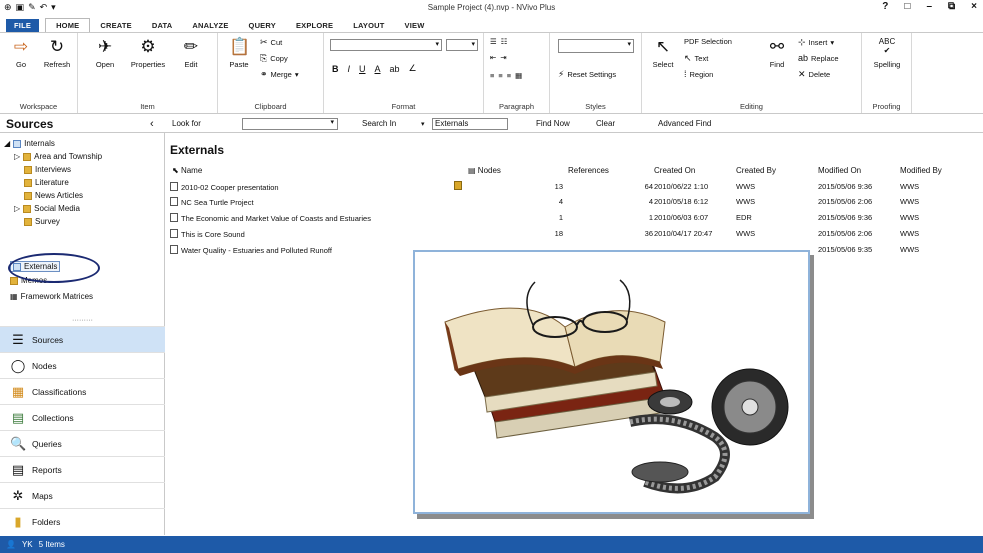 This screenshot has height=553, width=983. I want to click on tab-query: QUERY, so click(262, 25).